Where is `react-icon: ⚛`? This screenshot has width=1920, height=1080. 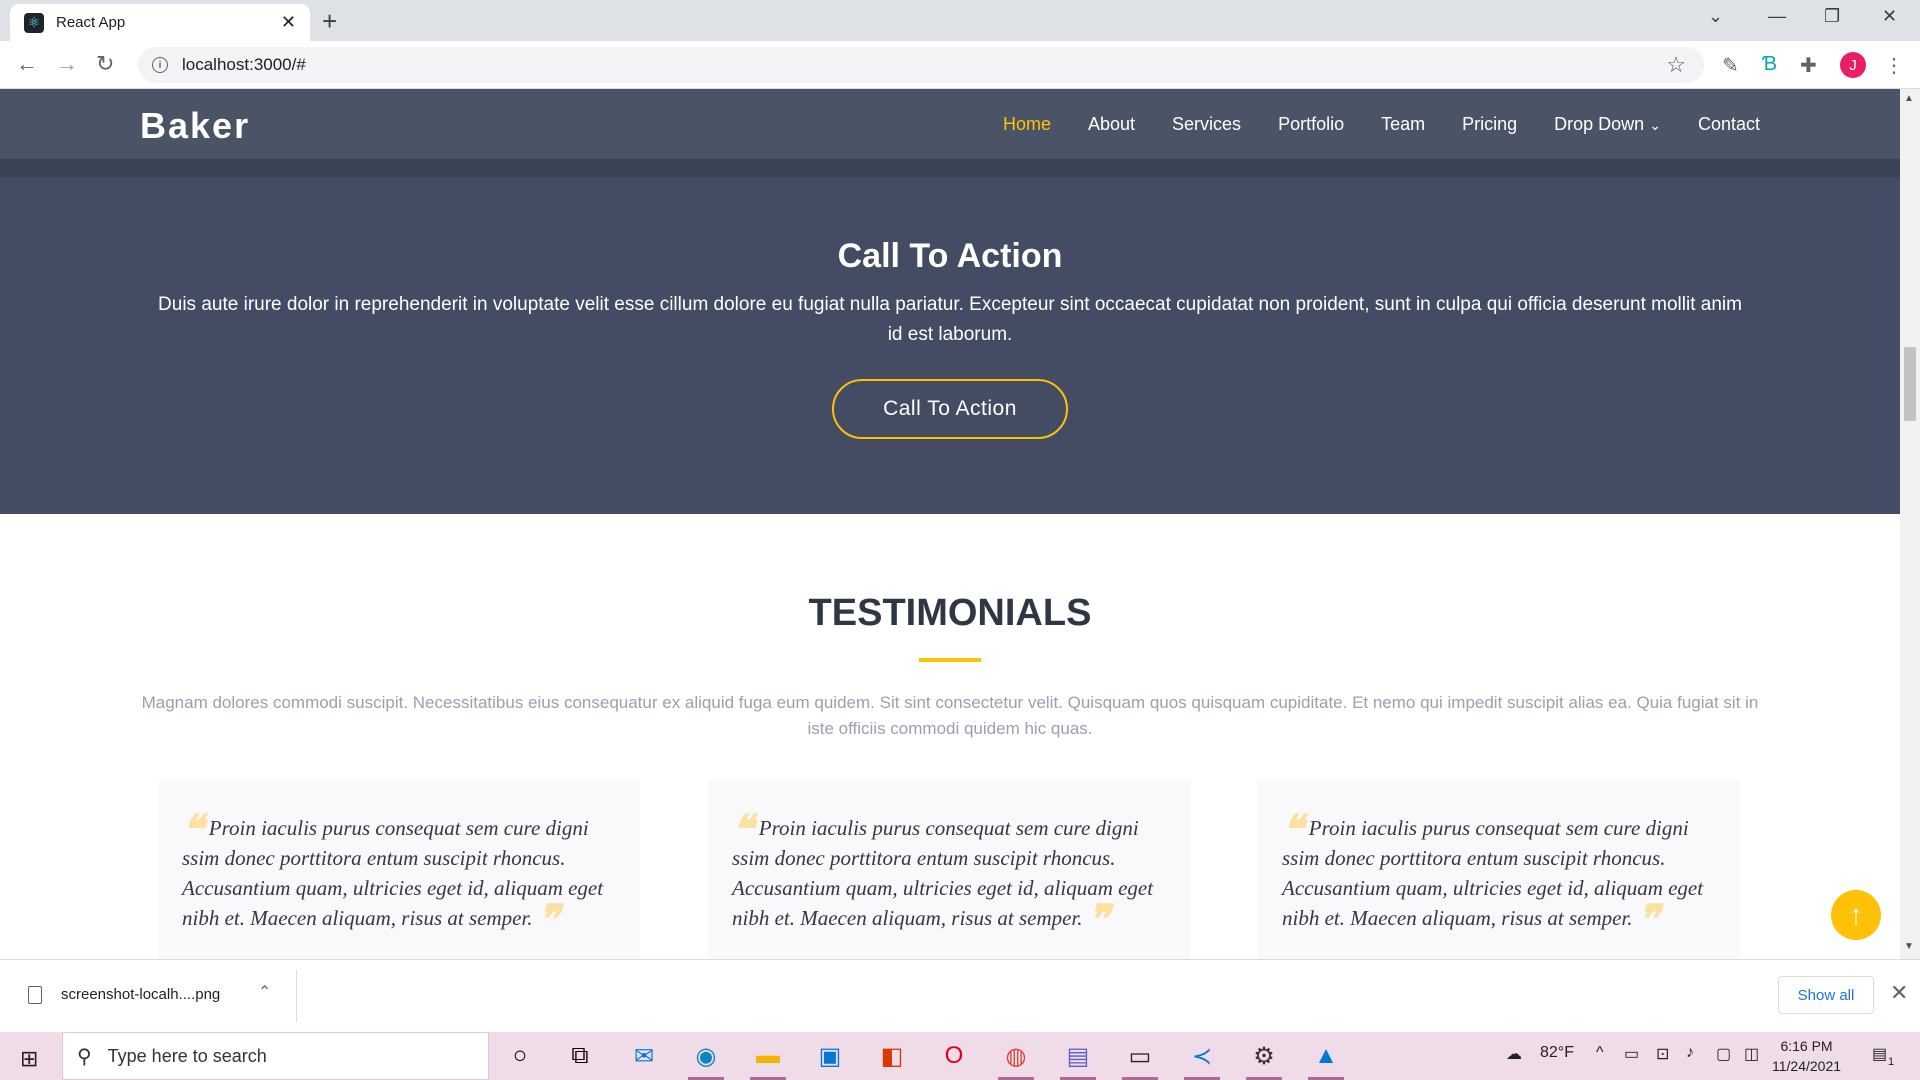
react-icon: ⚛ is located at coordinates (34, 22).